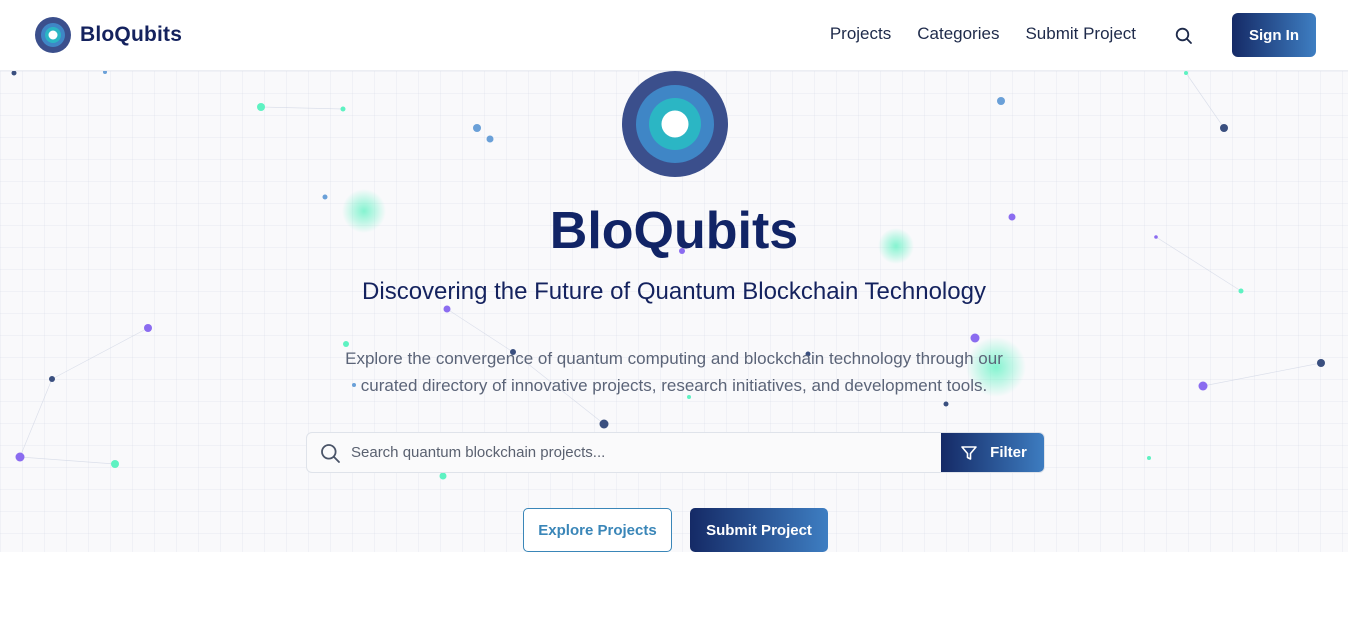 This screenshot has width=1348, height=630. I want to click on search-input, so click(645, 452).